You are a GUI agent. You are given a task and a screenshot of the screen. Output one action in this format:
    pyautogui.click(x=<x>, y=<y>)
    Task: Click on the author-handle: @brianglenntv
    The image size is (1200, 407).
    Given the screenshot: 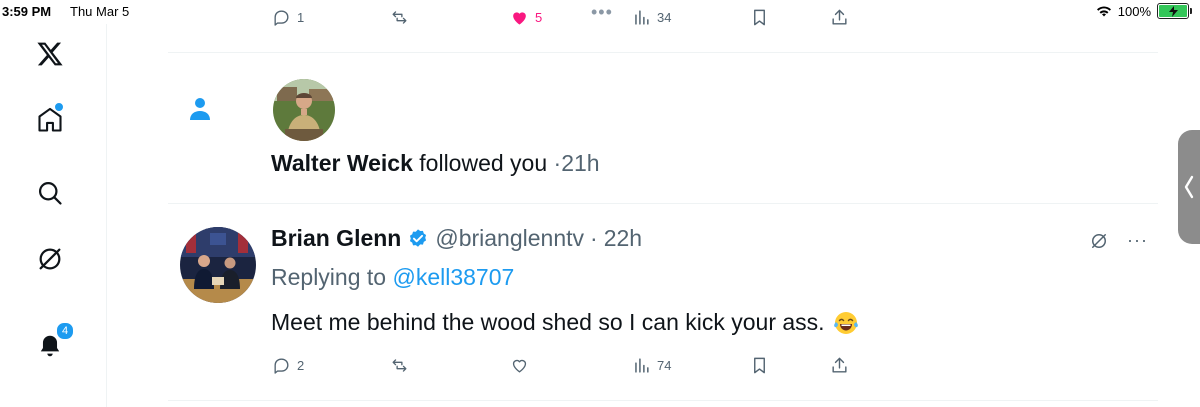 What is the action you would take?
    pyautogui.click(x=509, y=238)
    